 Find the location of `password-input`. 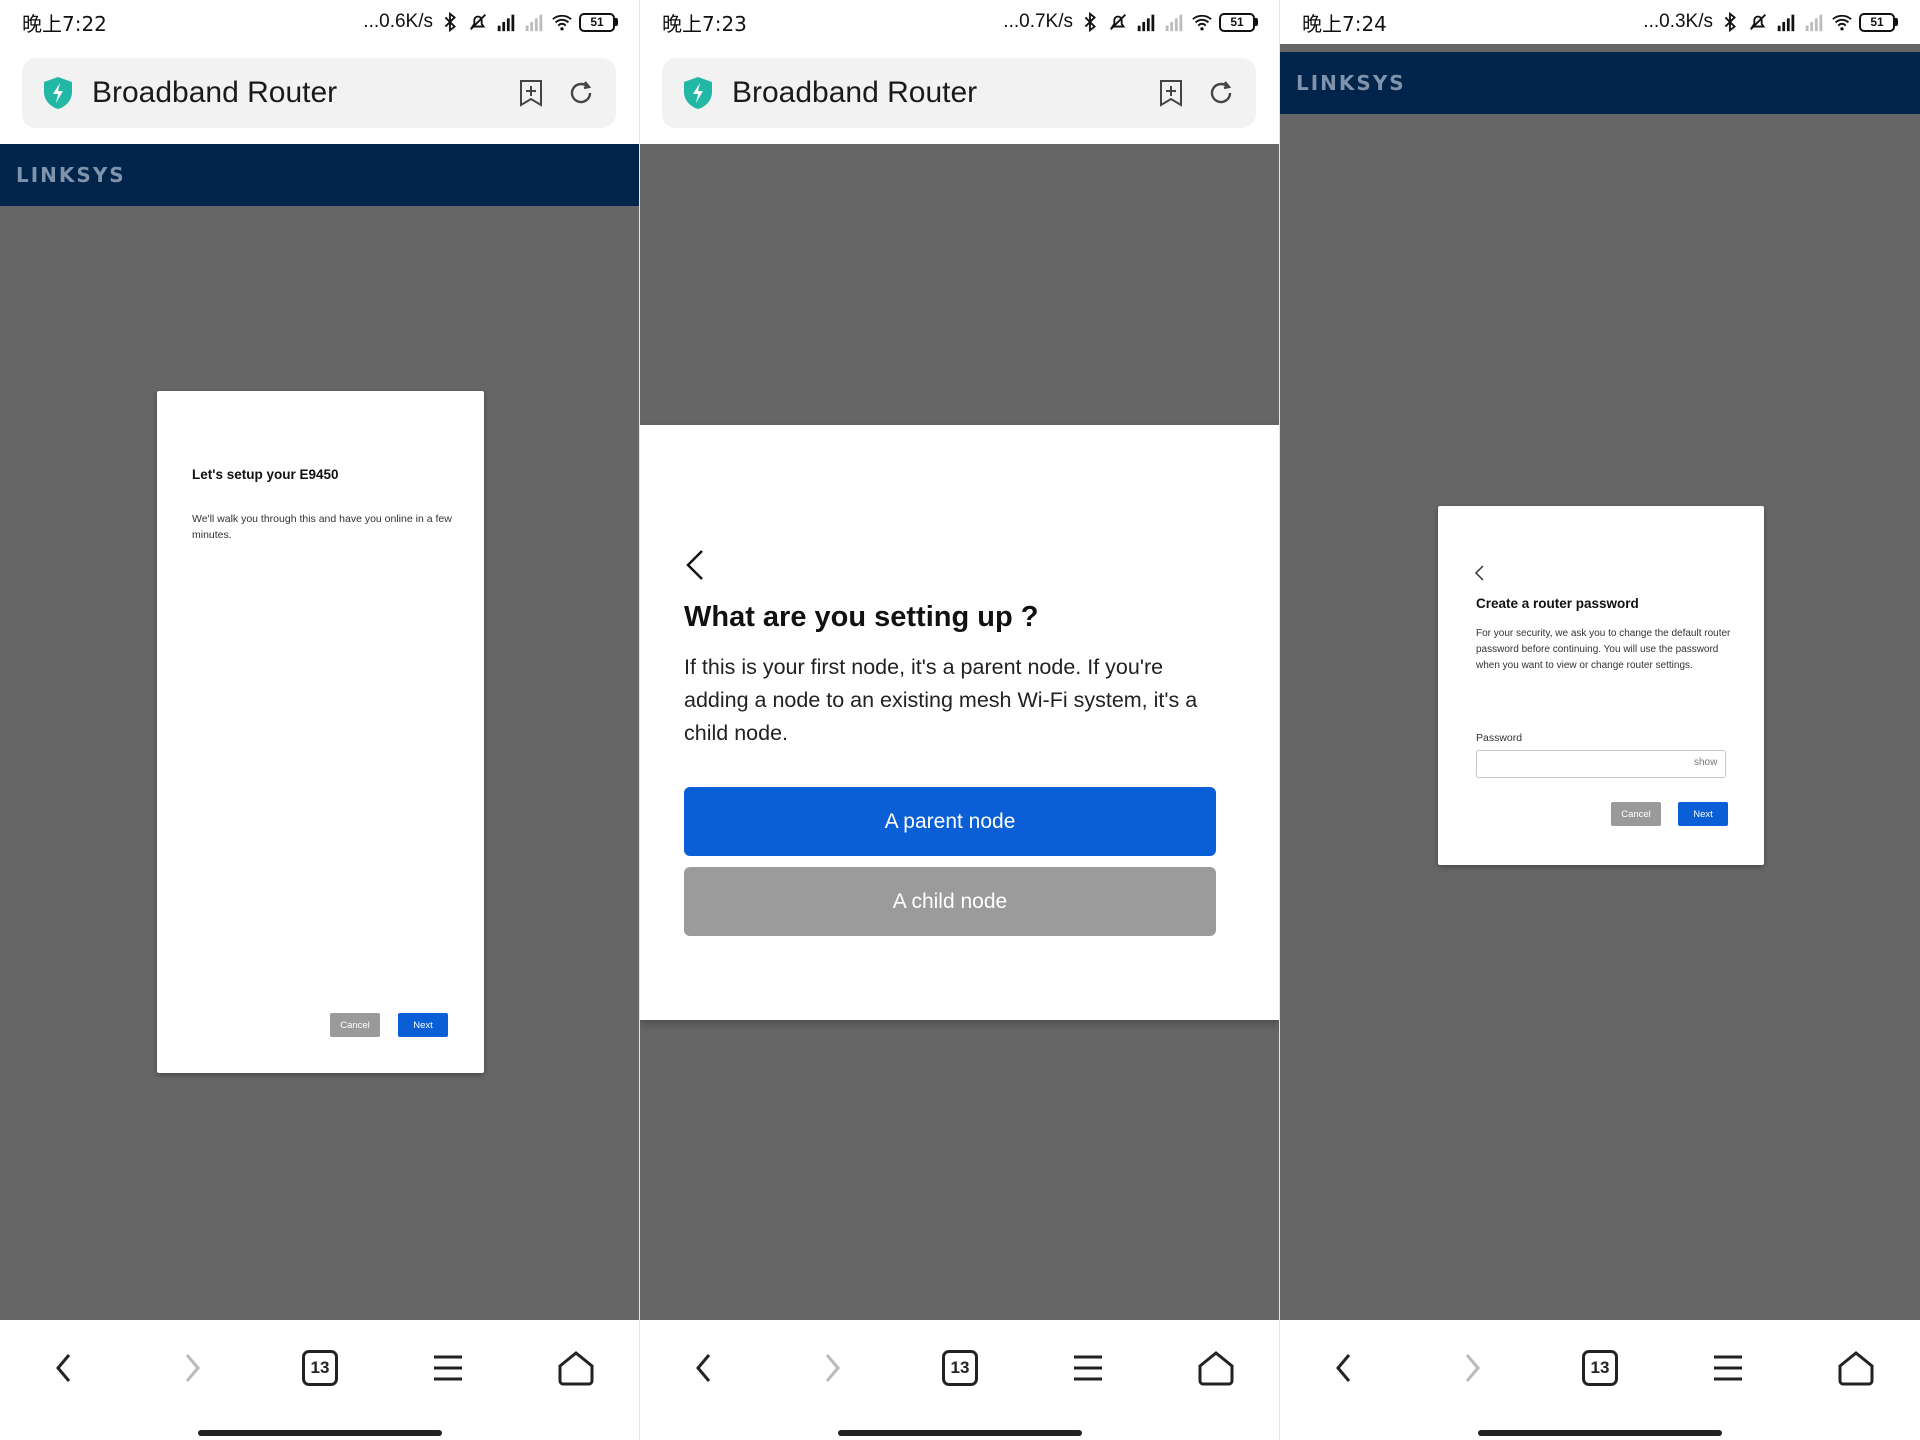

password-input is located at coordinates (1601, 764).